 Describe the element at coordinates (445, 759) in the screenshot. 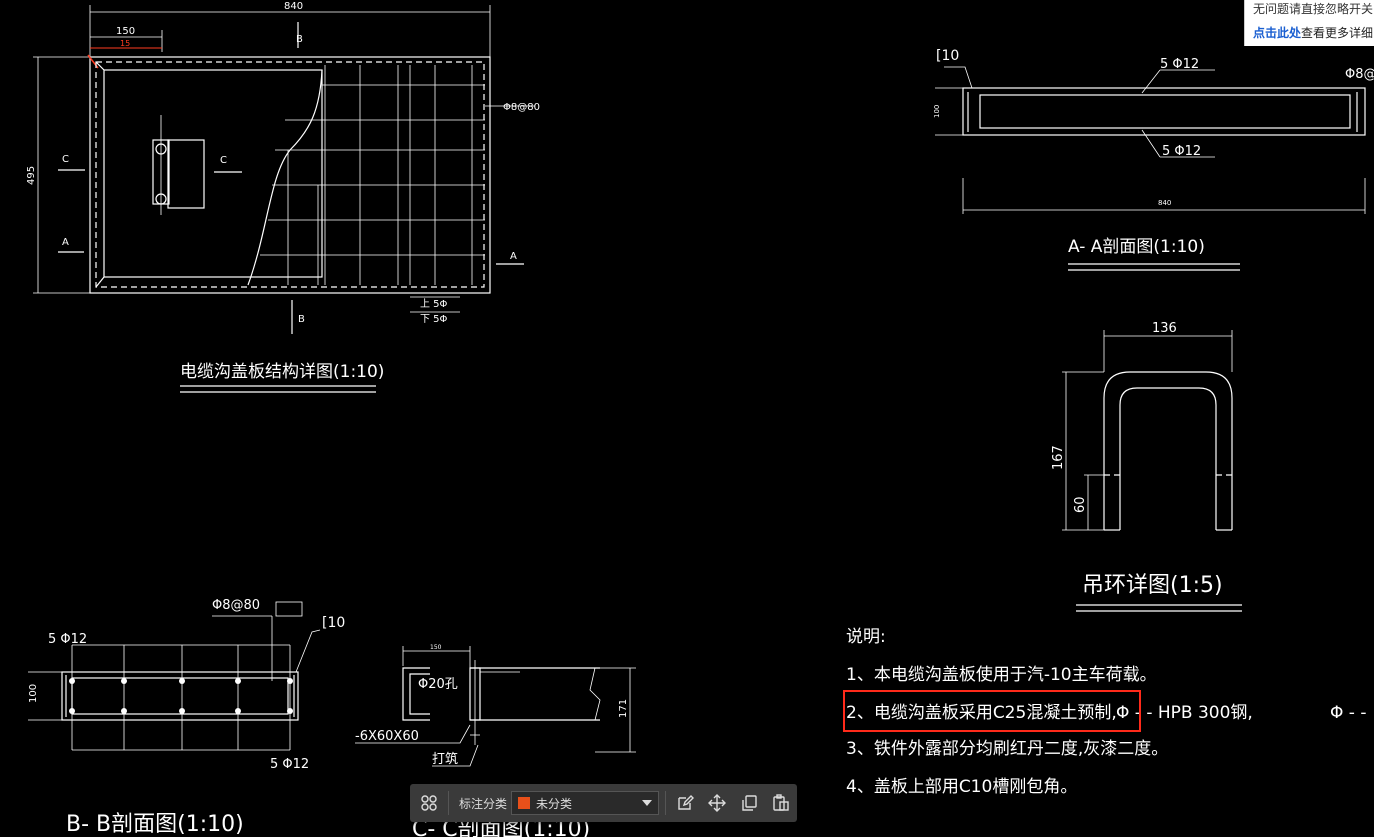

I see `cc-weld: 打筑` at that location.